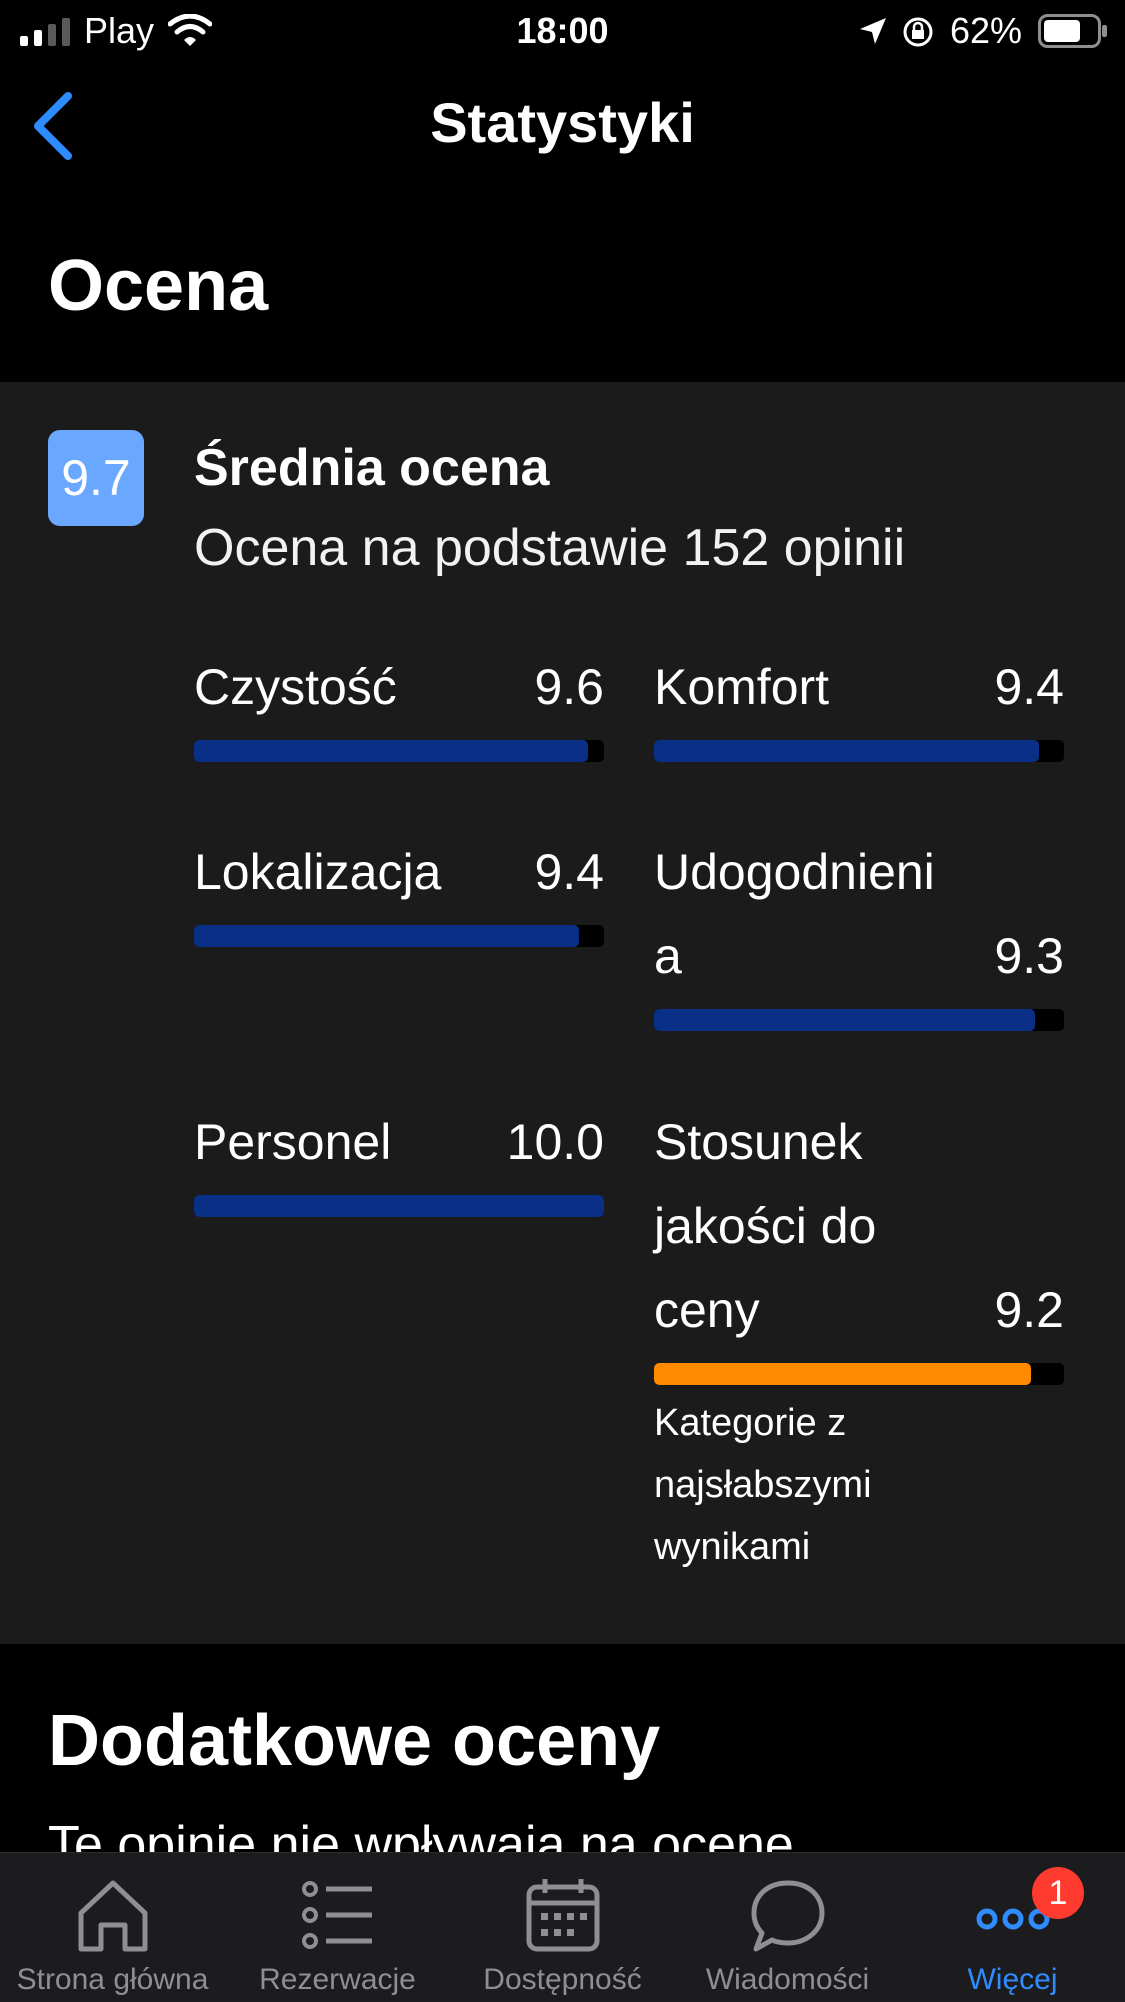  What do you see at coordinates (765, 1226) in the screenshot?
I see `metric-label: jakości do` at bounding box center [765, 1226].